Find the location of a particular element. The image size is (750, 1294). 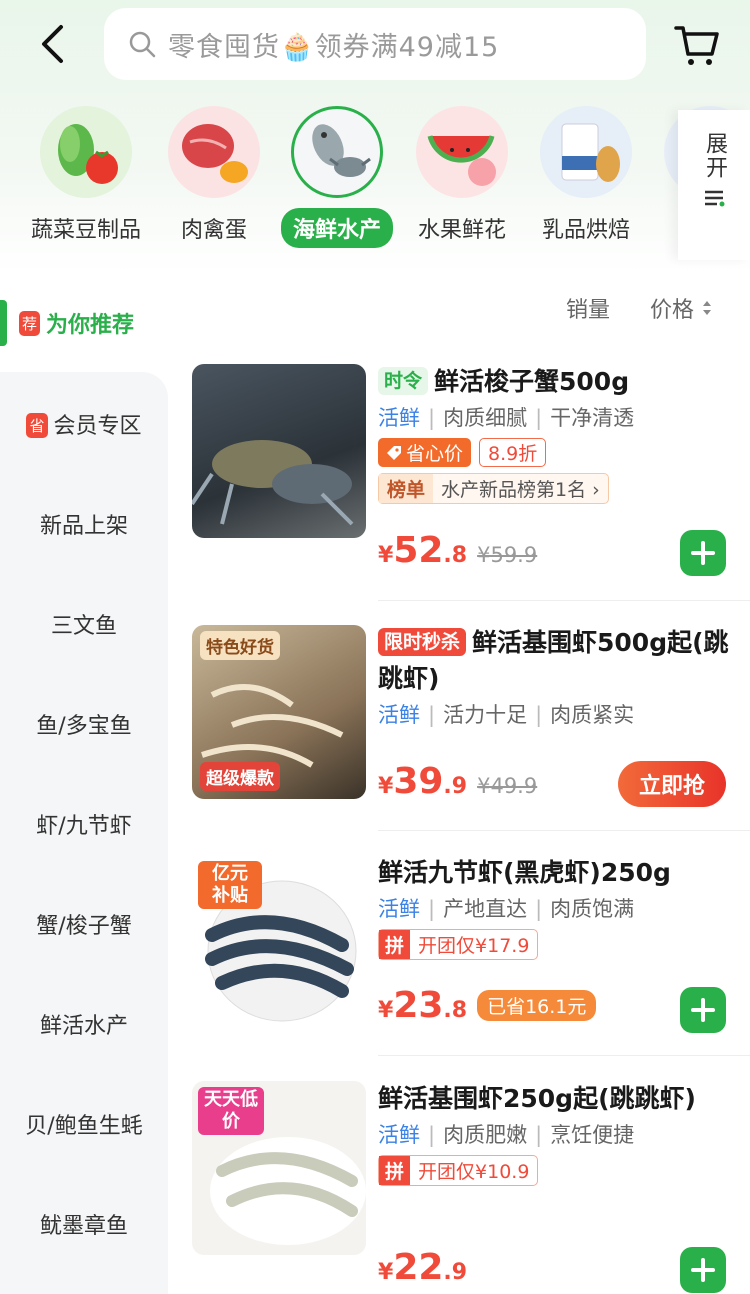

cart-button is located at coordinates (697, 45).